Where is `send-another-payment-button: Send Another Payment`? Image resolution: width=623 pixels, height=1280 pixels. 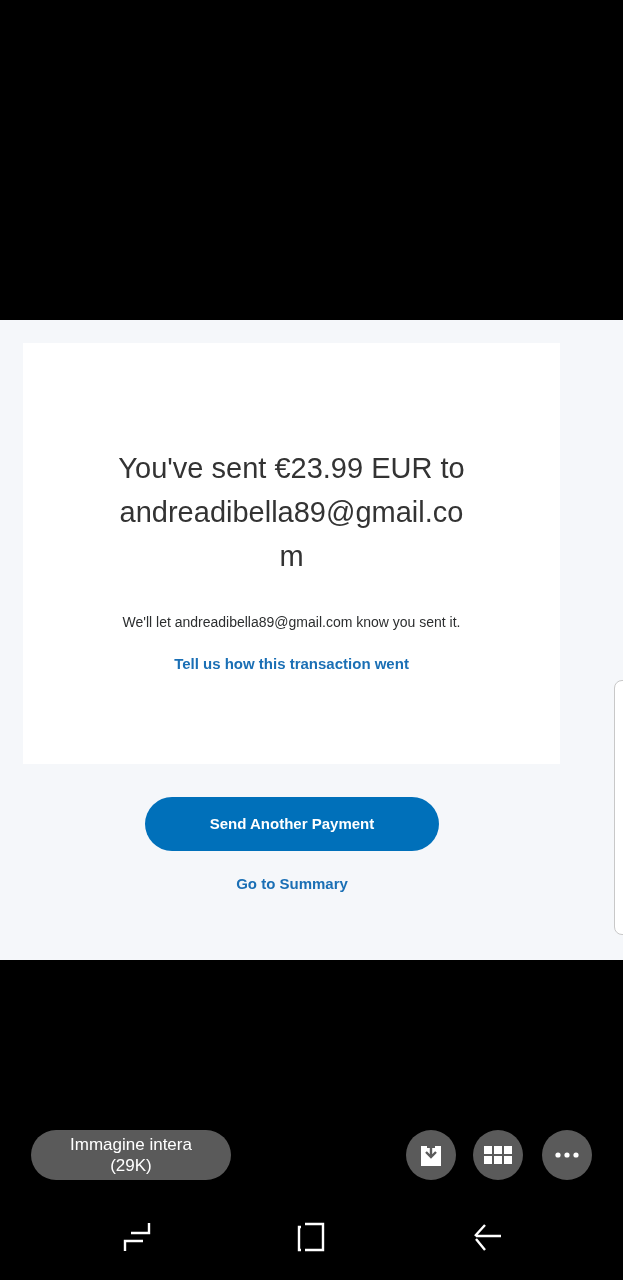
send-another-payment-button: Send Another Payment is located at coordinates (292, 824).